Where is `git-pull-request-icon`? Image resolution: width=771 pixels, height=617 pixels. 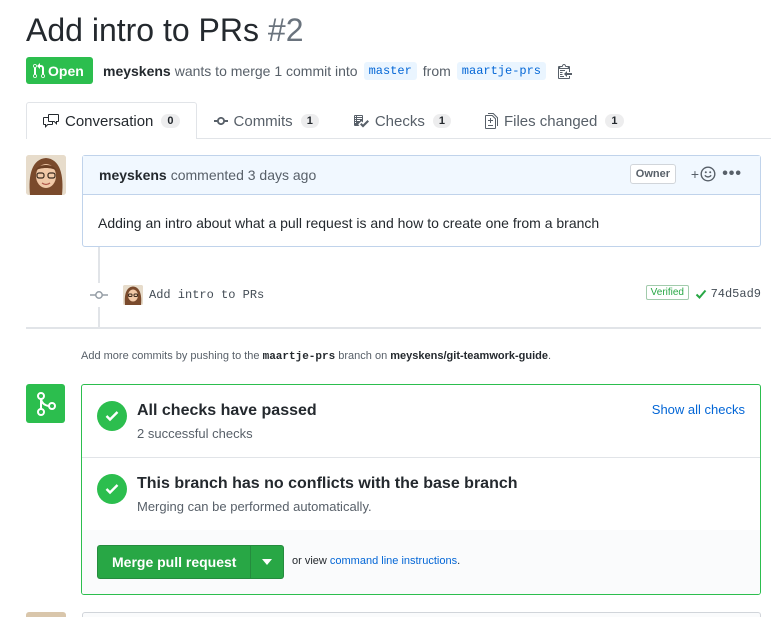 git-pull-request-icon is located at coordinates (39, 70).